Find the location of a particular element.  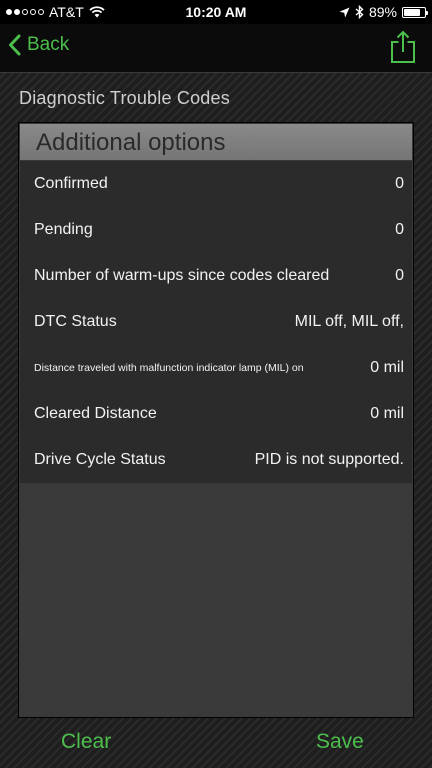

row-dtc-status: DTC Status MIL off, MIL off, is located at coordinates (216, 322).